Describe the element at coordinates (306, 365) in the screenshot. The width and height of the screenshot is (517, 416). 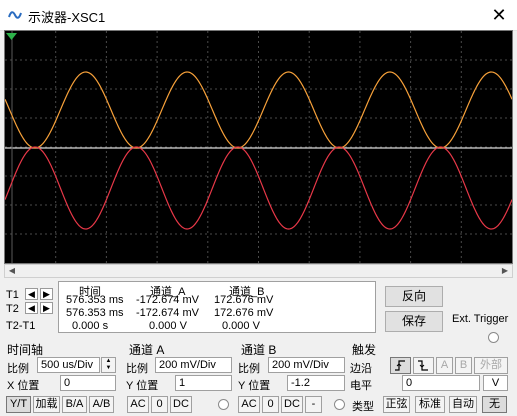
I see `channel-b-scale-field: 200 mV/Div` at that location.